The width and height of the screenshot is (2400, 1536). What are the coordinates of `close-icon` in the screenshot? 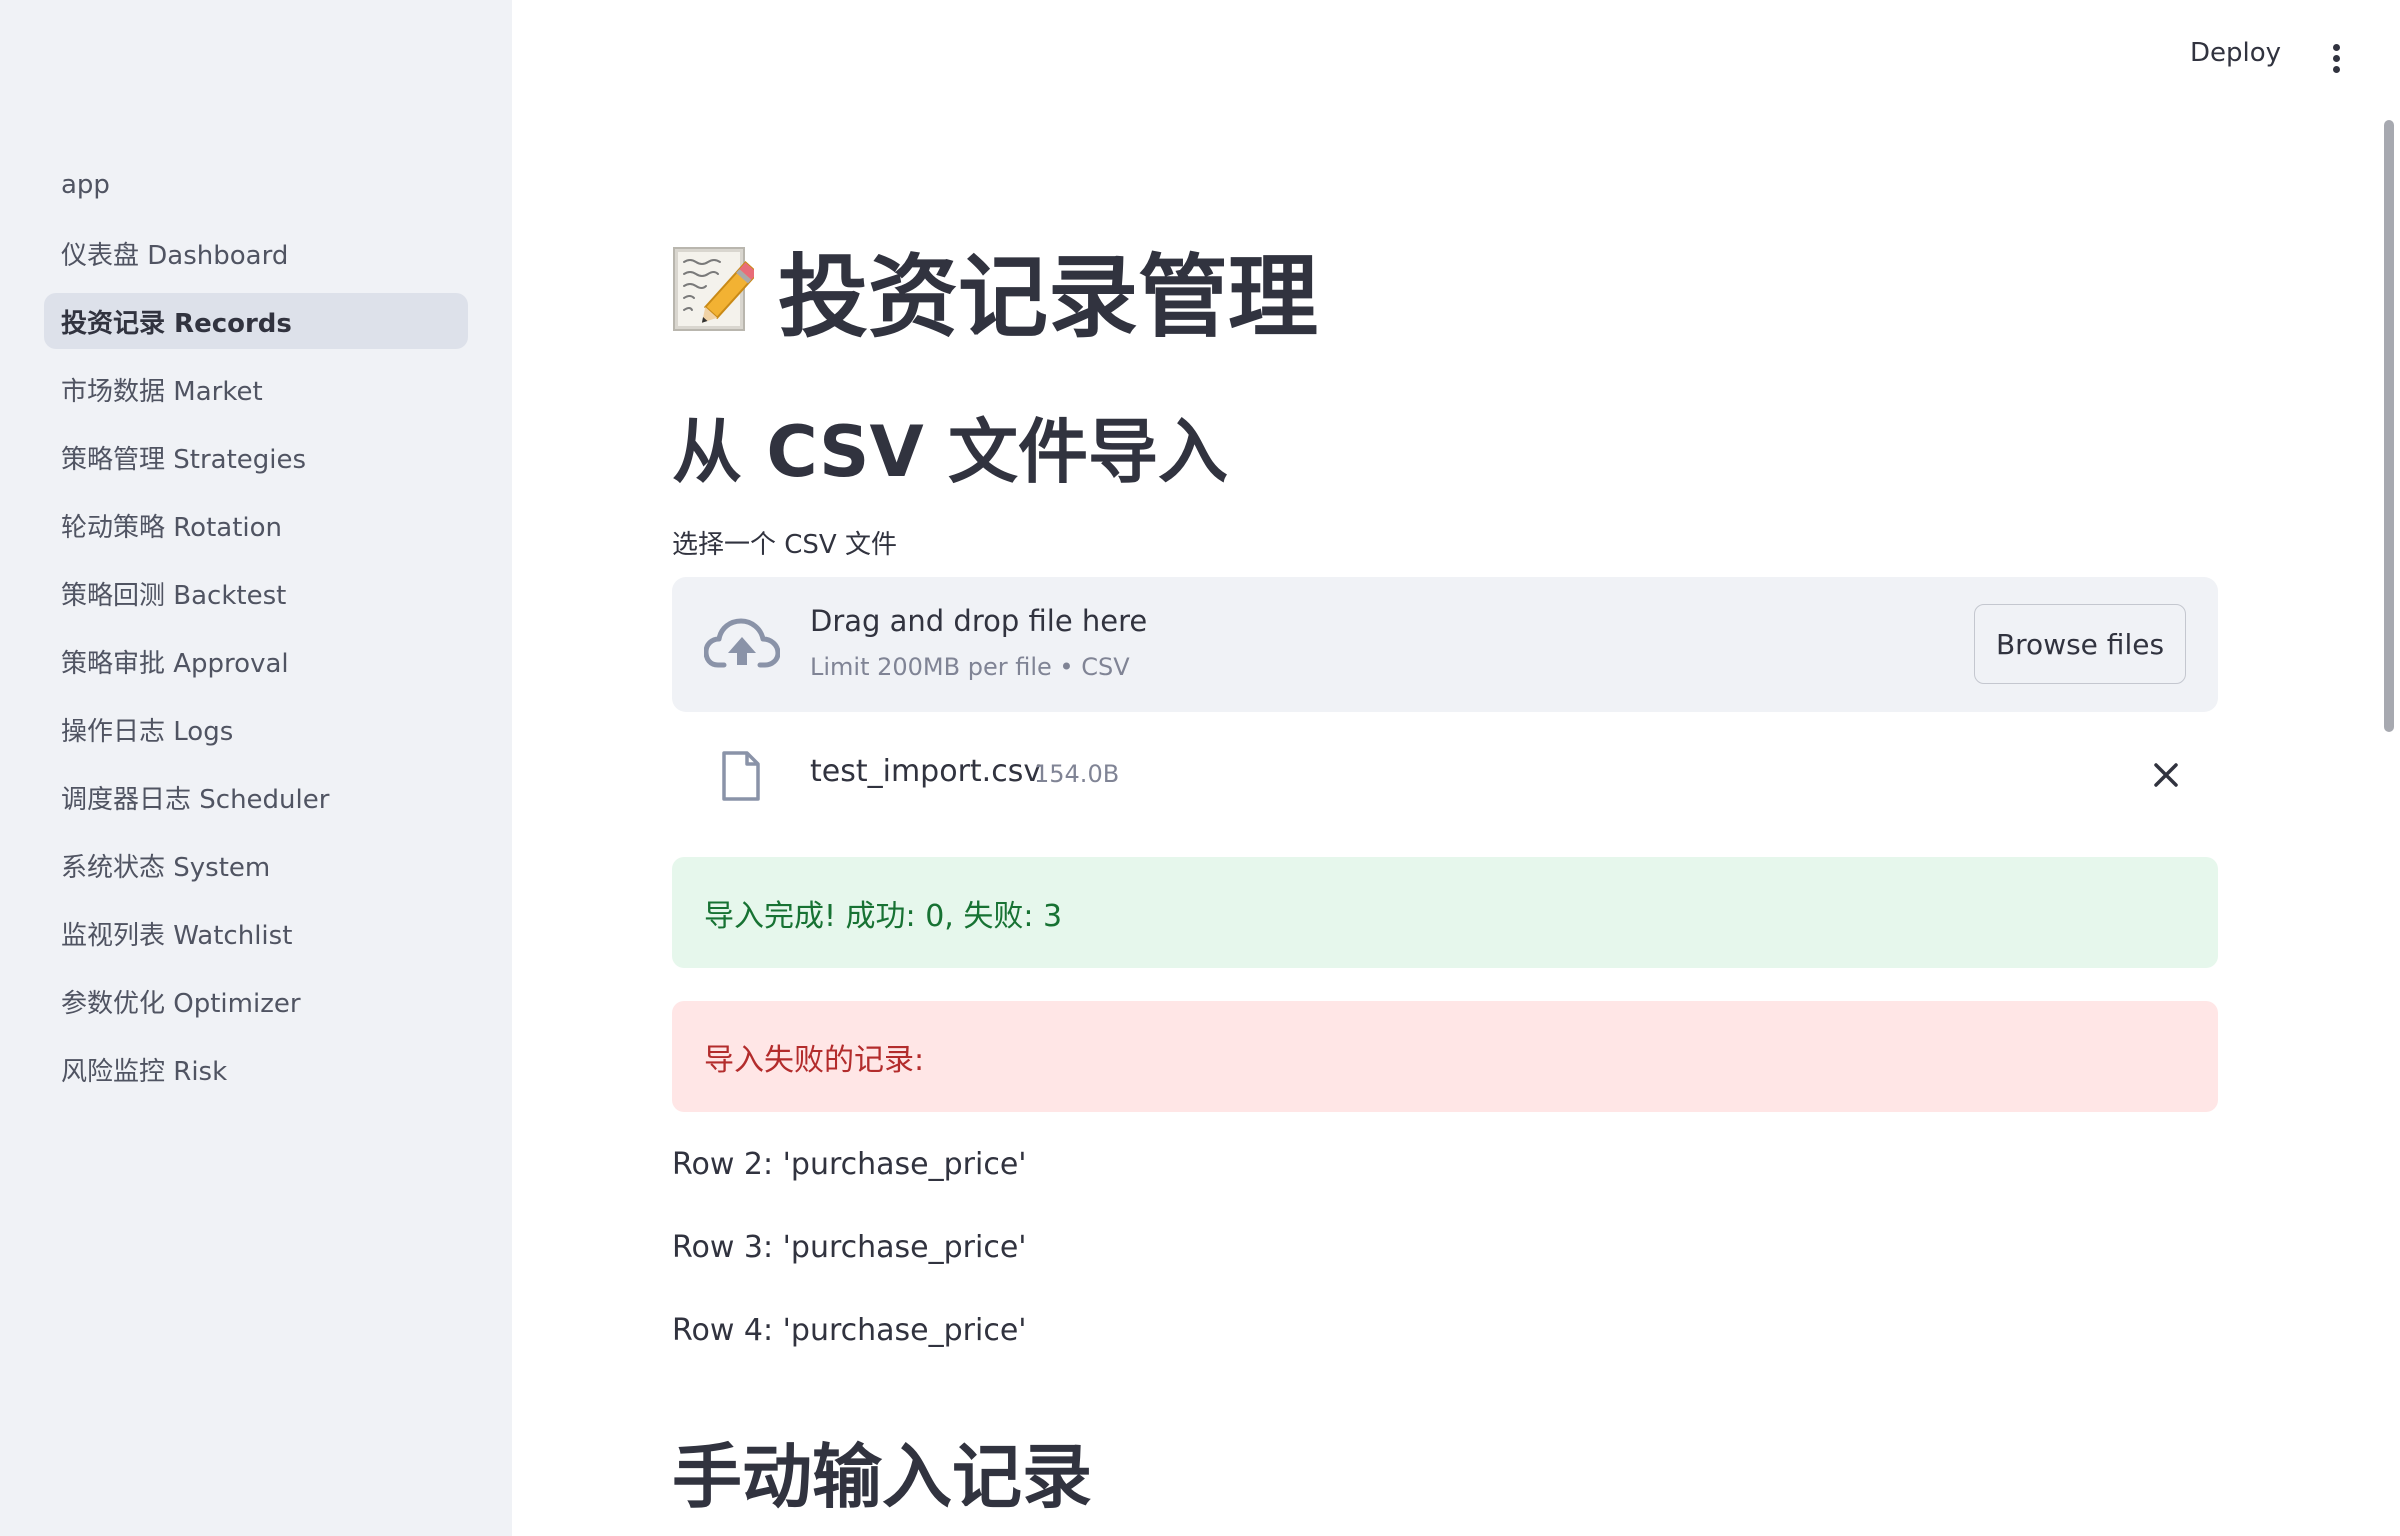 It's located at (2166, 775).